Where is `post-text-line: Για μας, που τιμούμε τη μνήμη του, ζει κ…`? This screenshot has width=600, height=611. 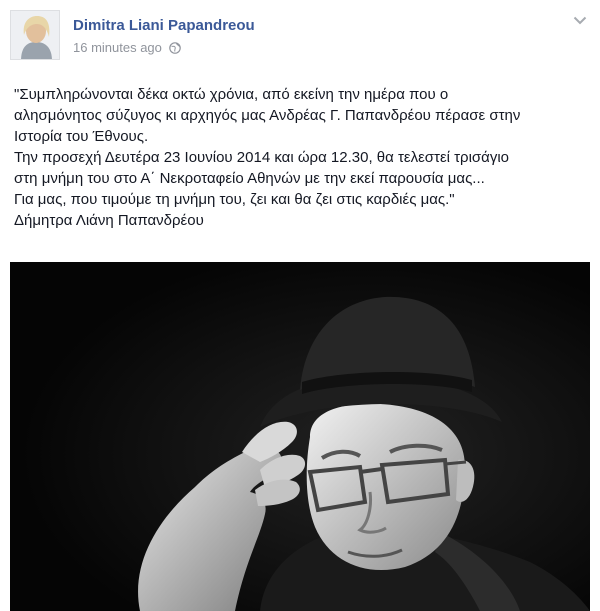
post-text-line: Για μας, που τιμούμε τη μνήμη του, ζει κ… is located at coordinates (234, 199).